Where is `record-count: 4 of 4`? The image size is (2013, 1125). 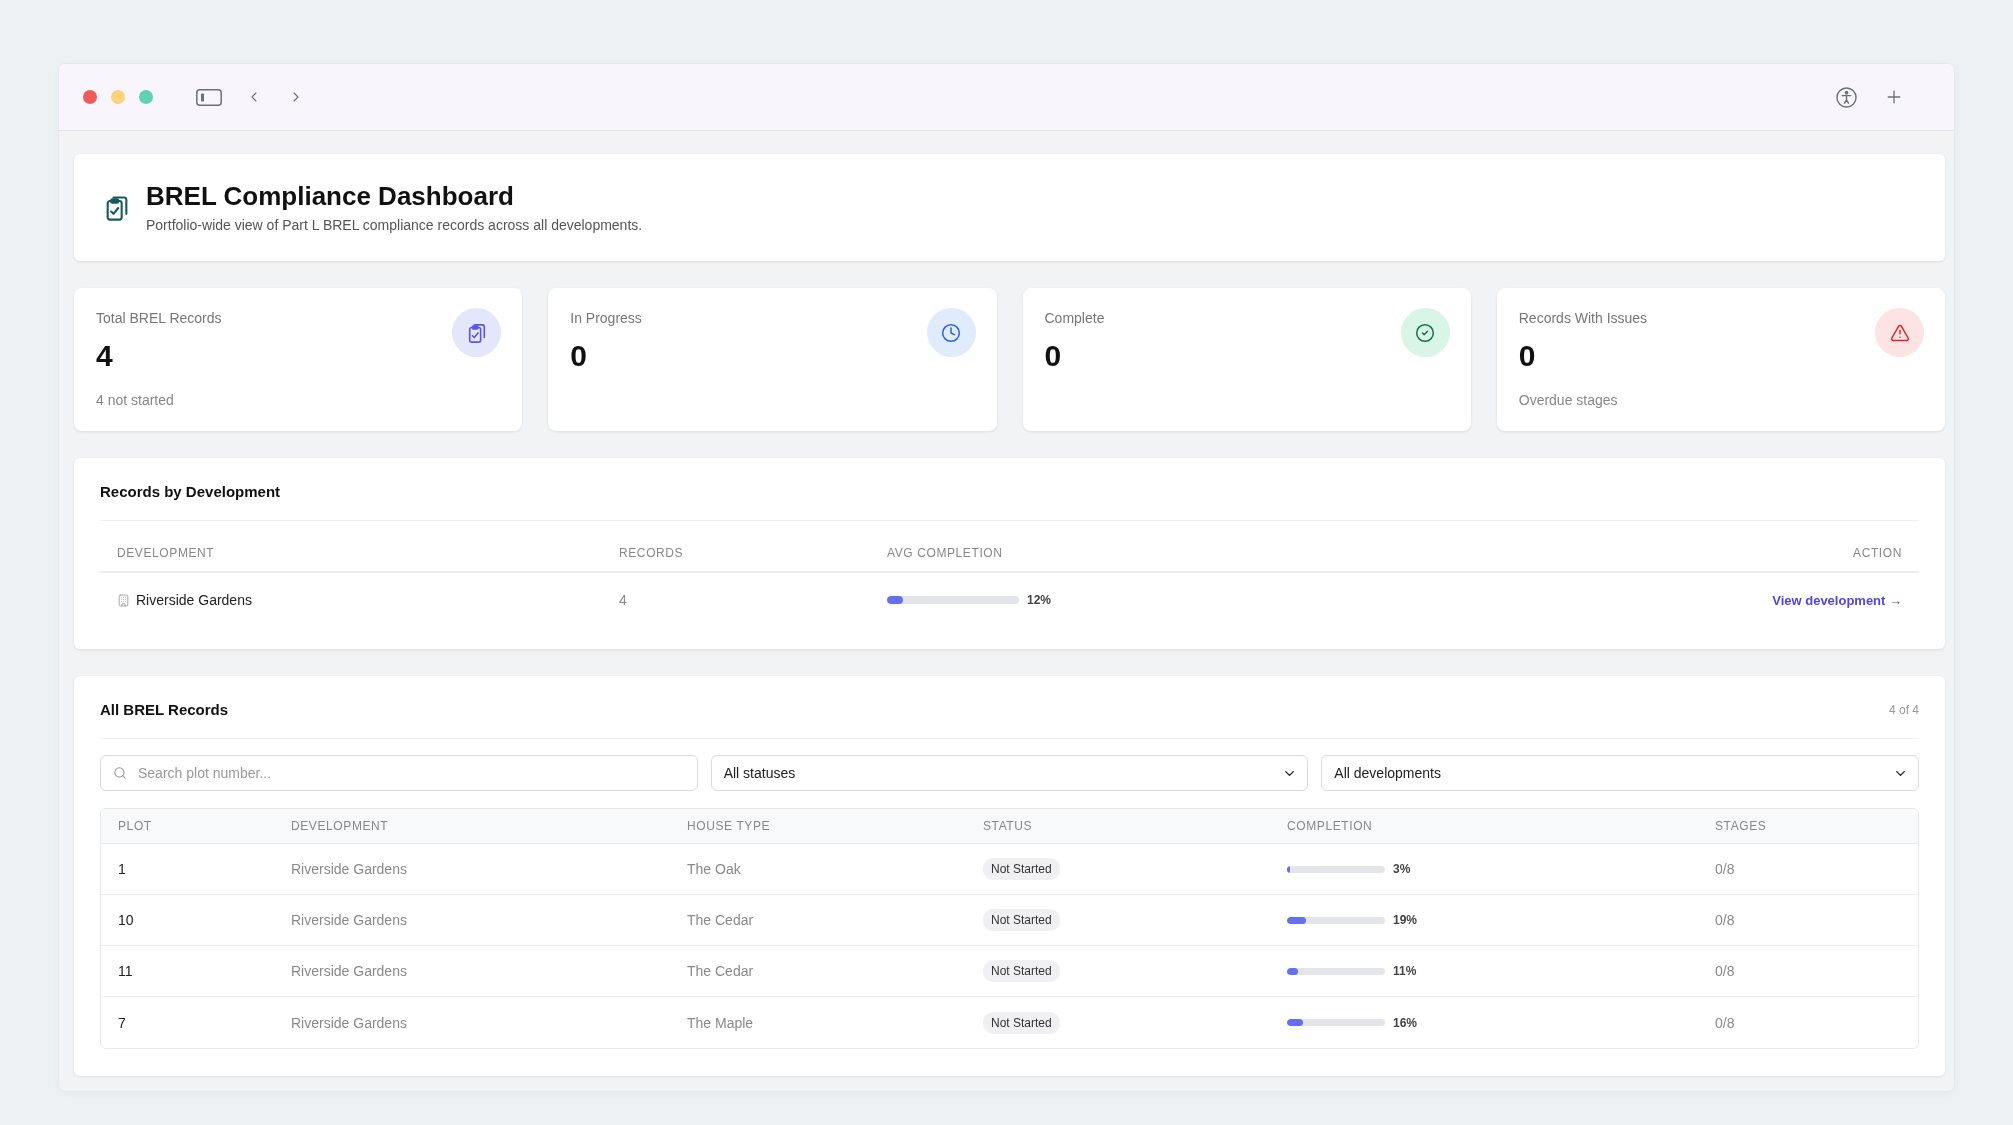
record-count: 4 of 4 is located at coordinates (1903, 710).